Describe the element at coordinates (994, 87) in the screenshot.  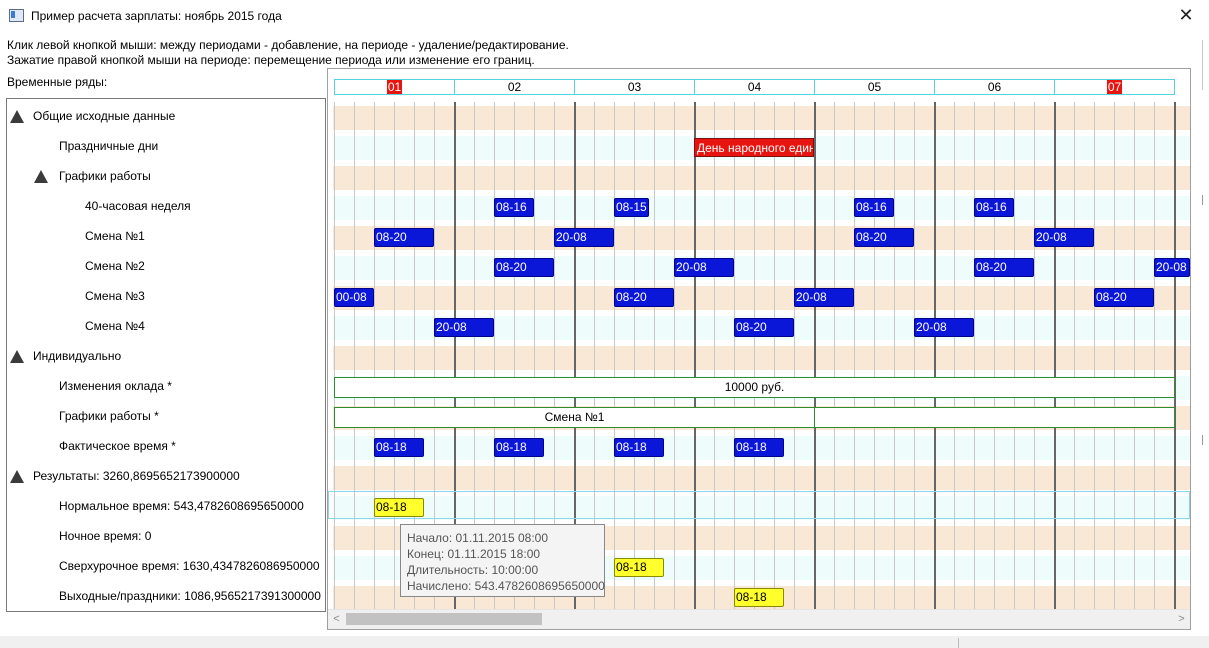
I see `day-header: 06` at that location.